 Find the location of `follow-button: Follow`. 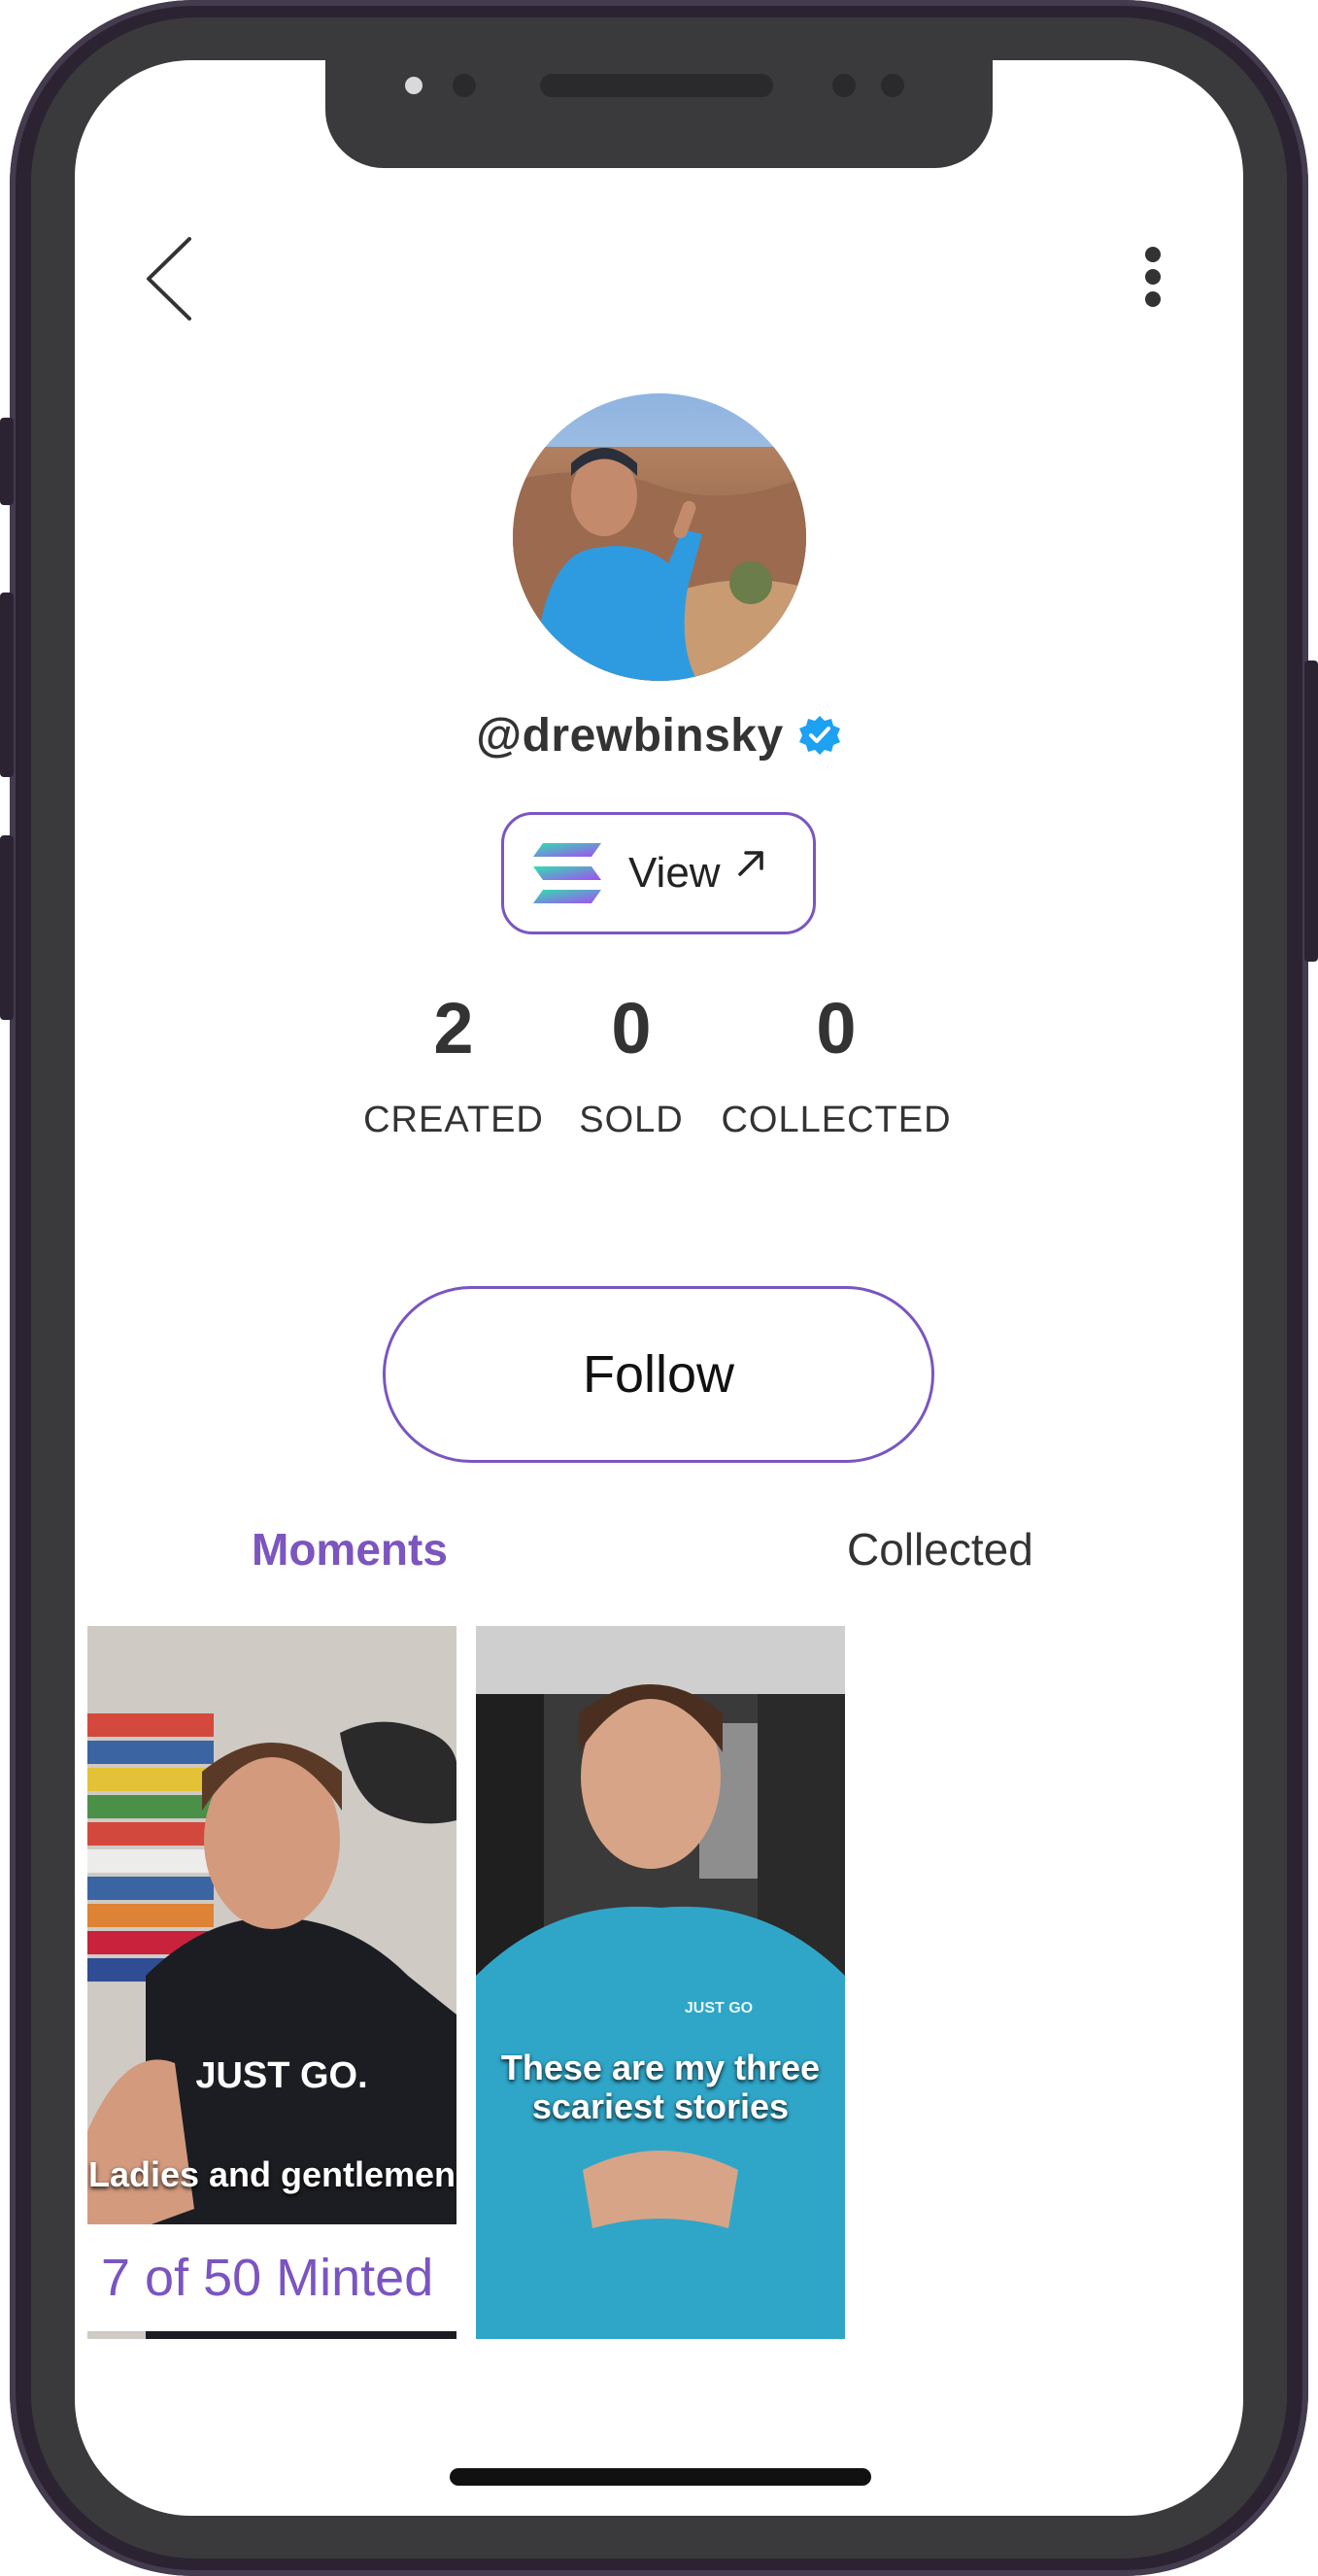

follow-button: Follow is located at coordinates (658, 1374).